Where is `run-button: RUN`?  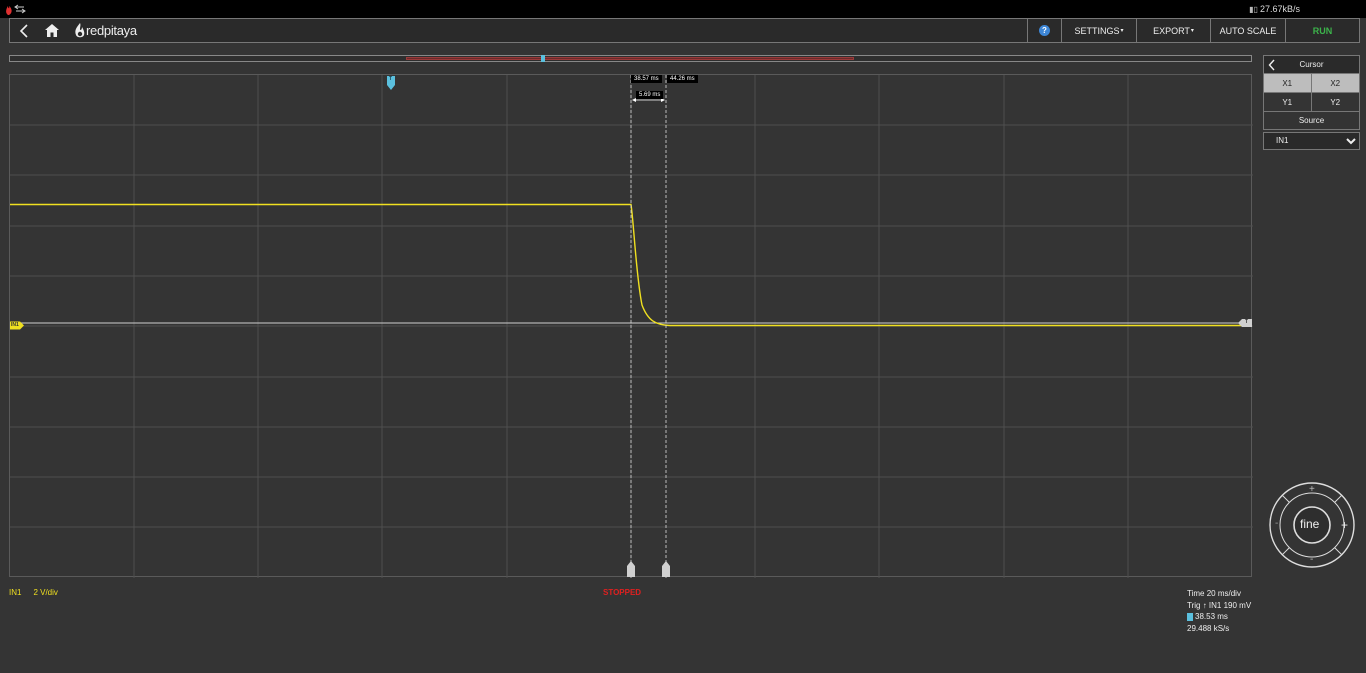
run-button: RUN is located at coordinates (1322, 30).